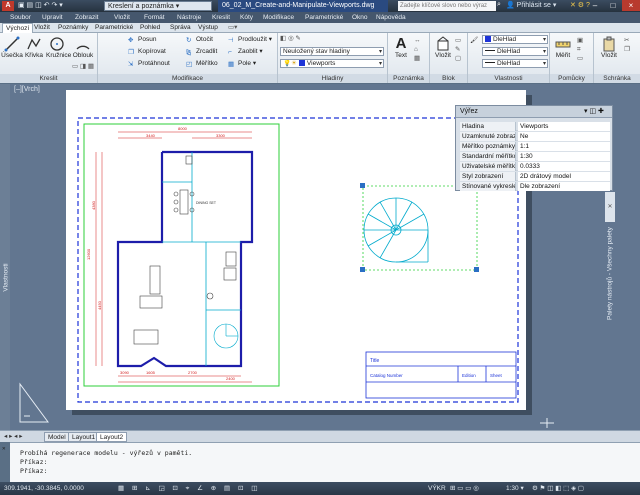 Image resolution: width=640 pixels, height=495 pixels. I want to click on menu-okno: Okno, so click(360, 17).